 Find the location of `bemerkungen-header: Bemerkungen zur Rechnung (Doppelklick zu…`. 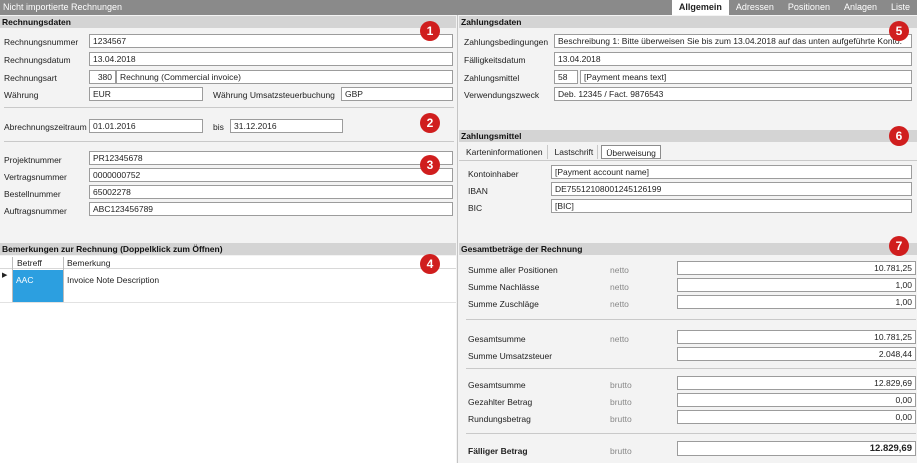

bemerkungen-header: Bemerkungen zur Rechnung (Doppelklick zu… is located at coordinates (228, 249).